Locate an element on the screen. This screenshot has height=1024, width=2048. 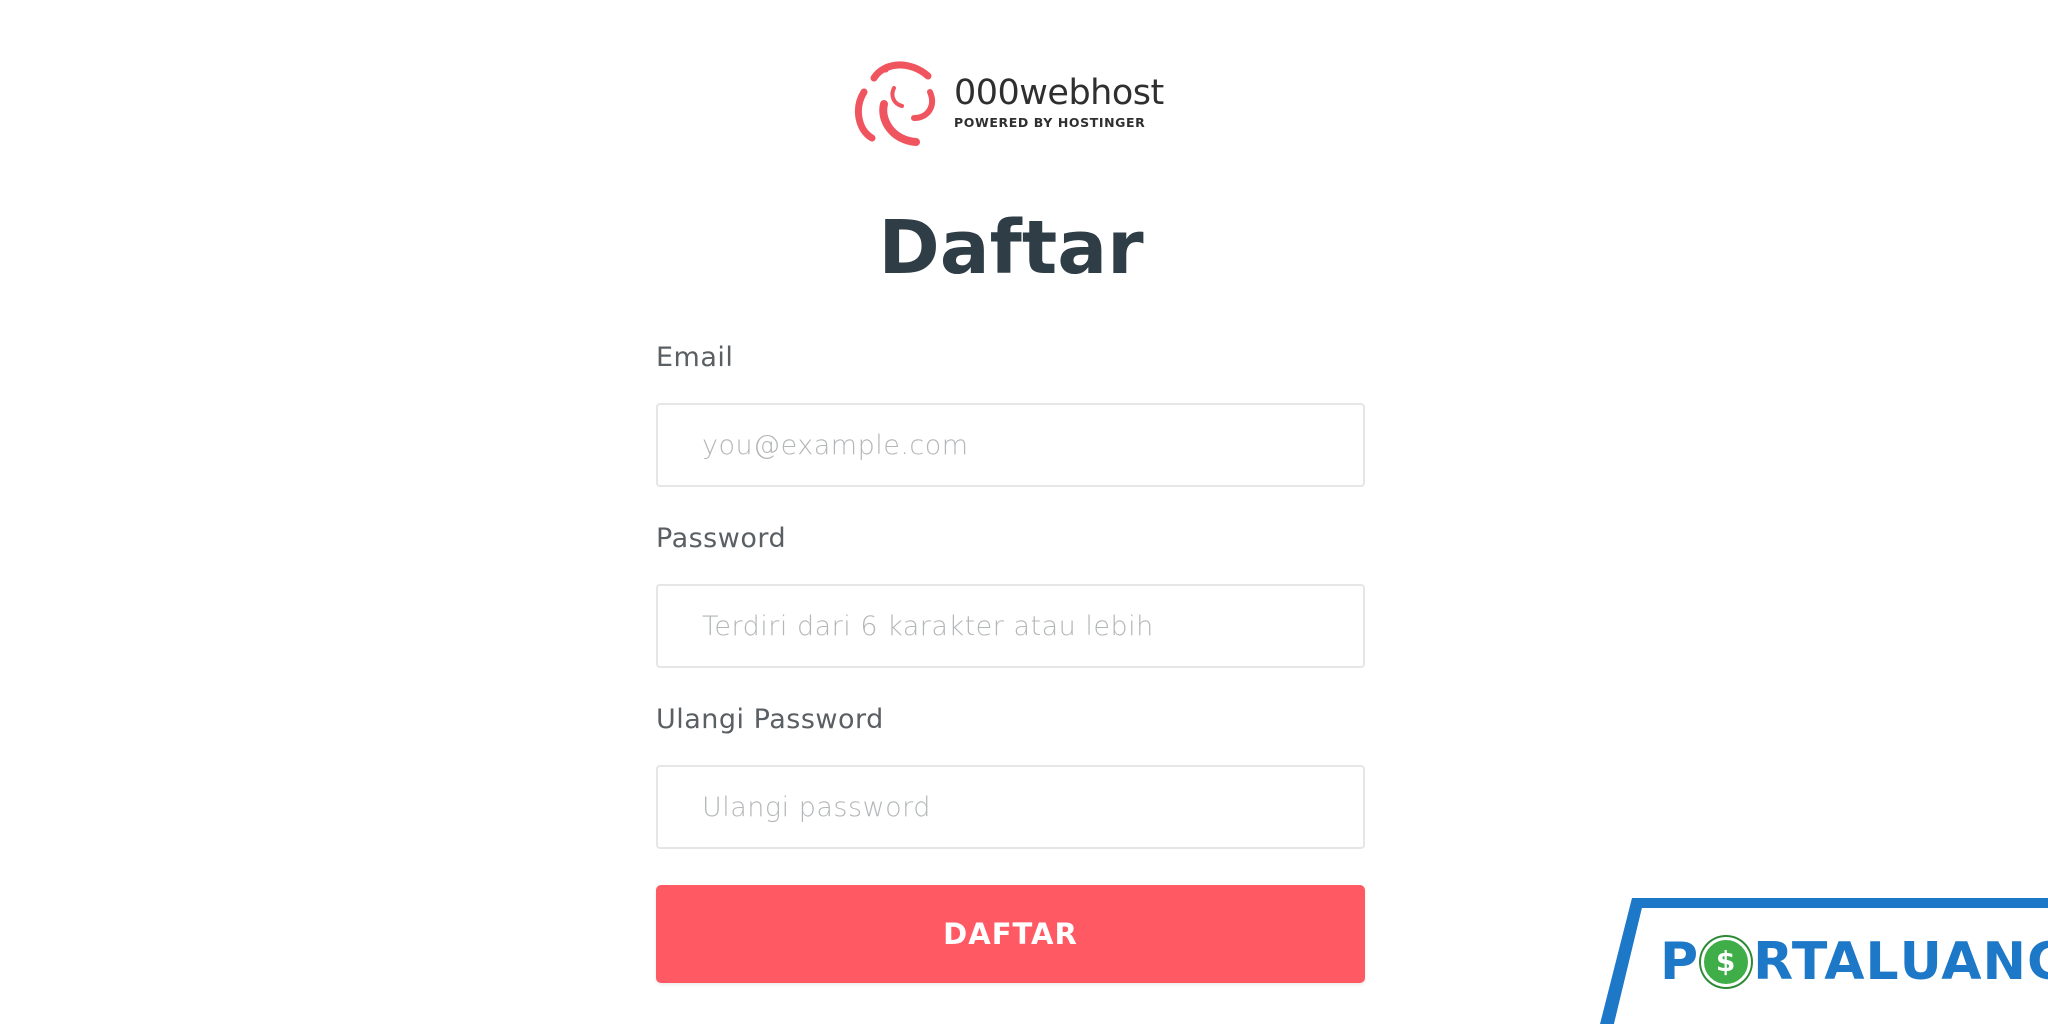
repeat-password-label: Ulangi Password is located at coordinates (770, 719).